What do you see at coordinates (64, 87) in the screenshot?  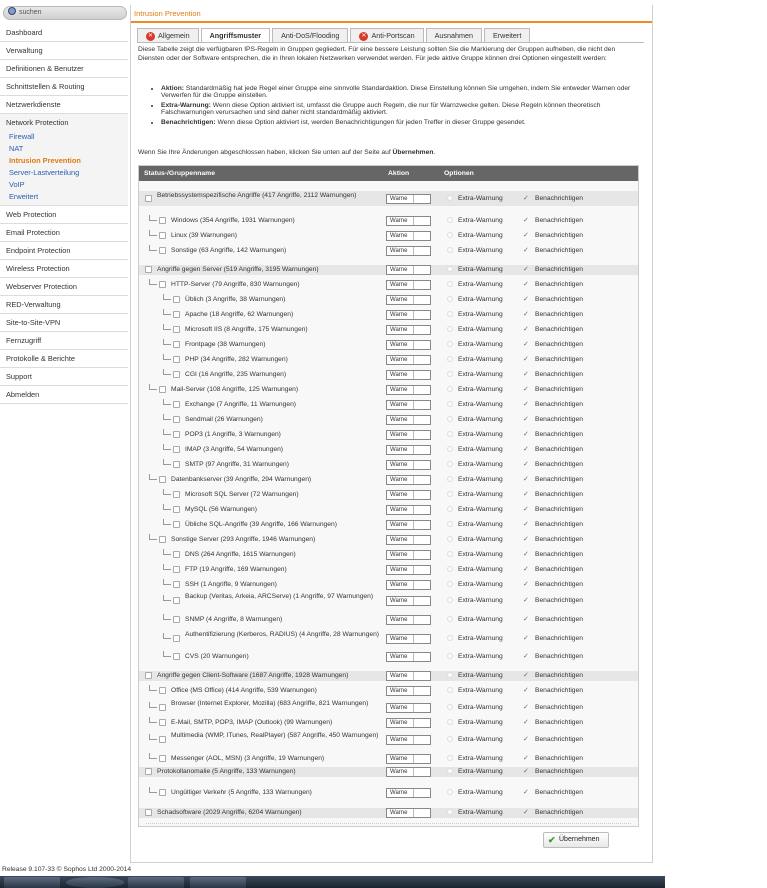 I see `sidebar-item-3: Schnittstellen & Routing` at bounding box center [64, 87].